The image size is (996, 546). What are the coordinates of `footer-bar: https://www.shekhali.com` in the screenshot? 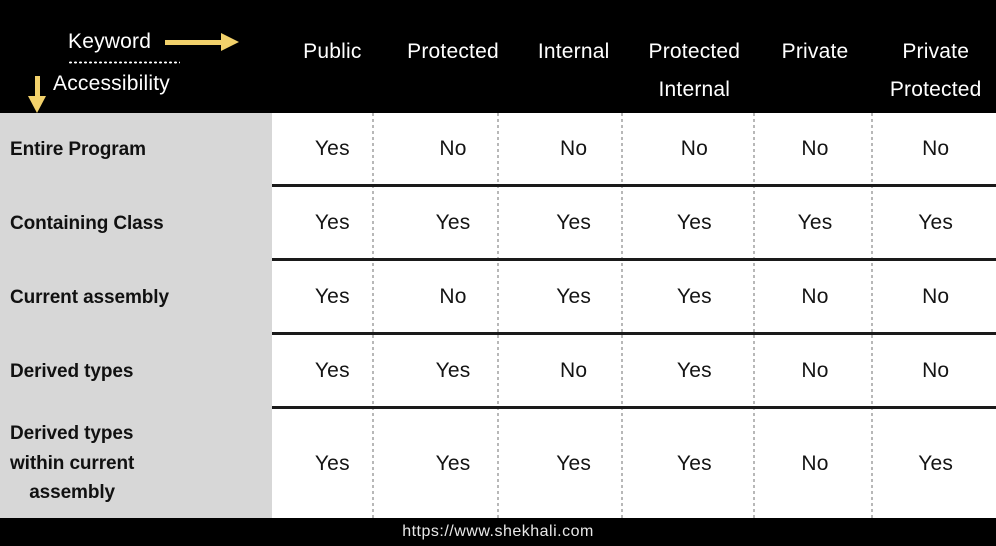 It's located at (498, 532).